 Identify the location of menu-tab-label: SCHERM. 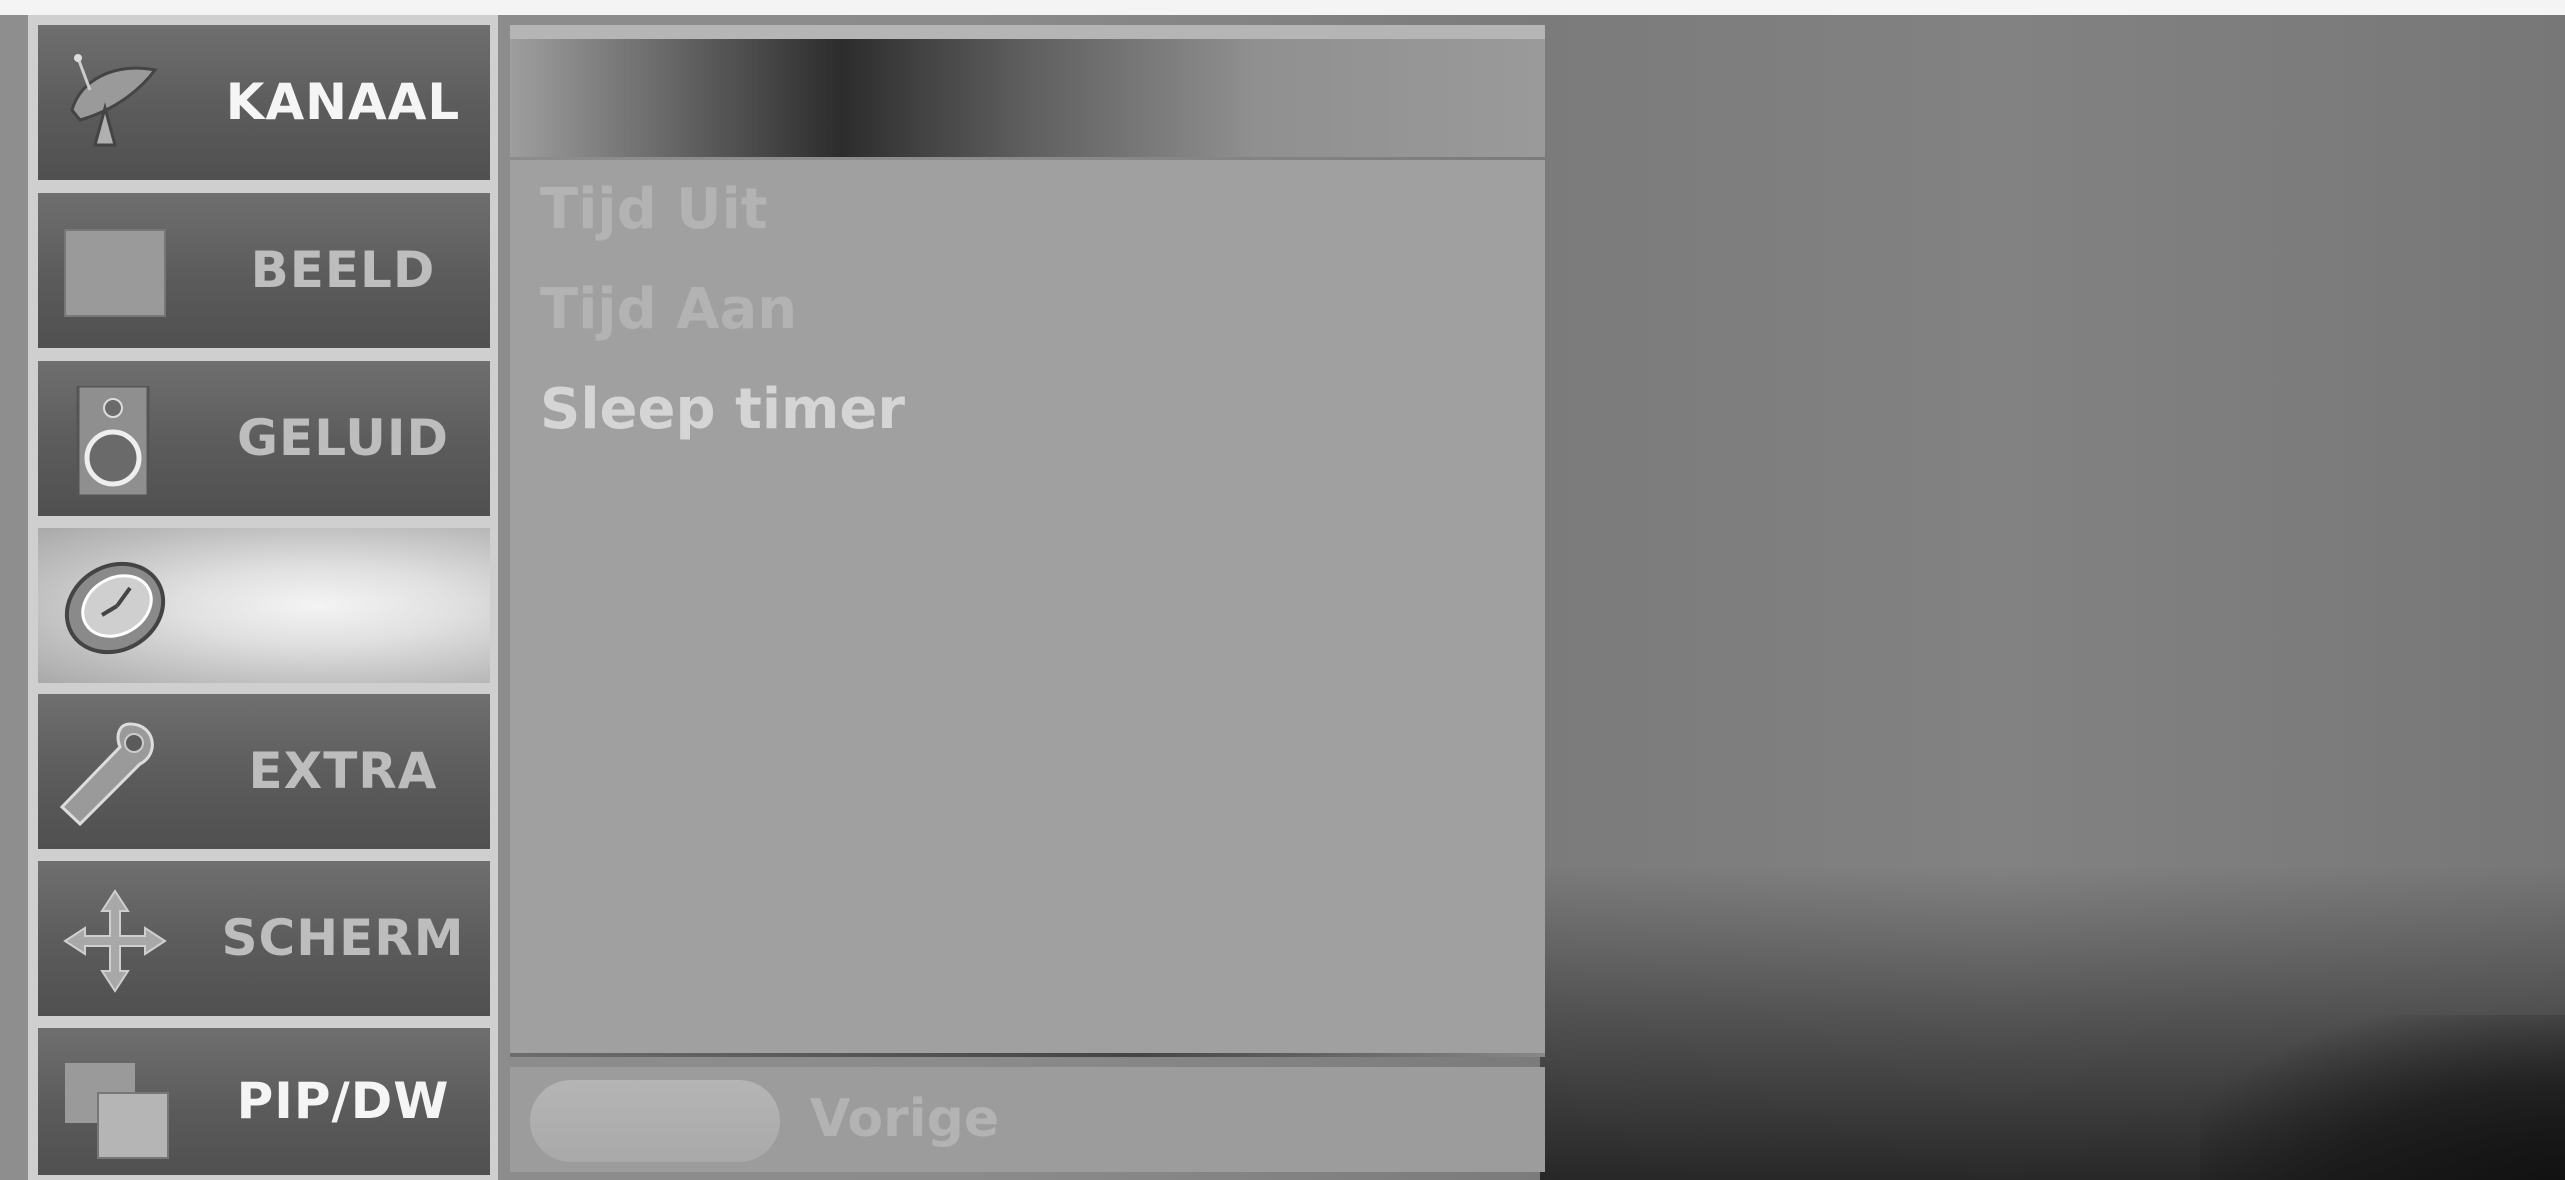
(343, 938).